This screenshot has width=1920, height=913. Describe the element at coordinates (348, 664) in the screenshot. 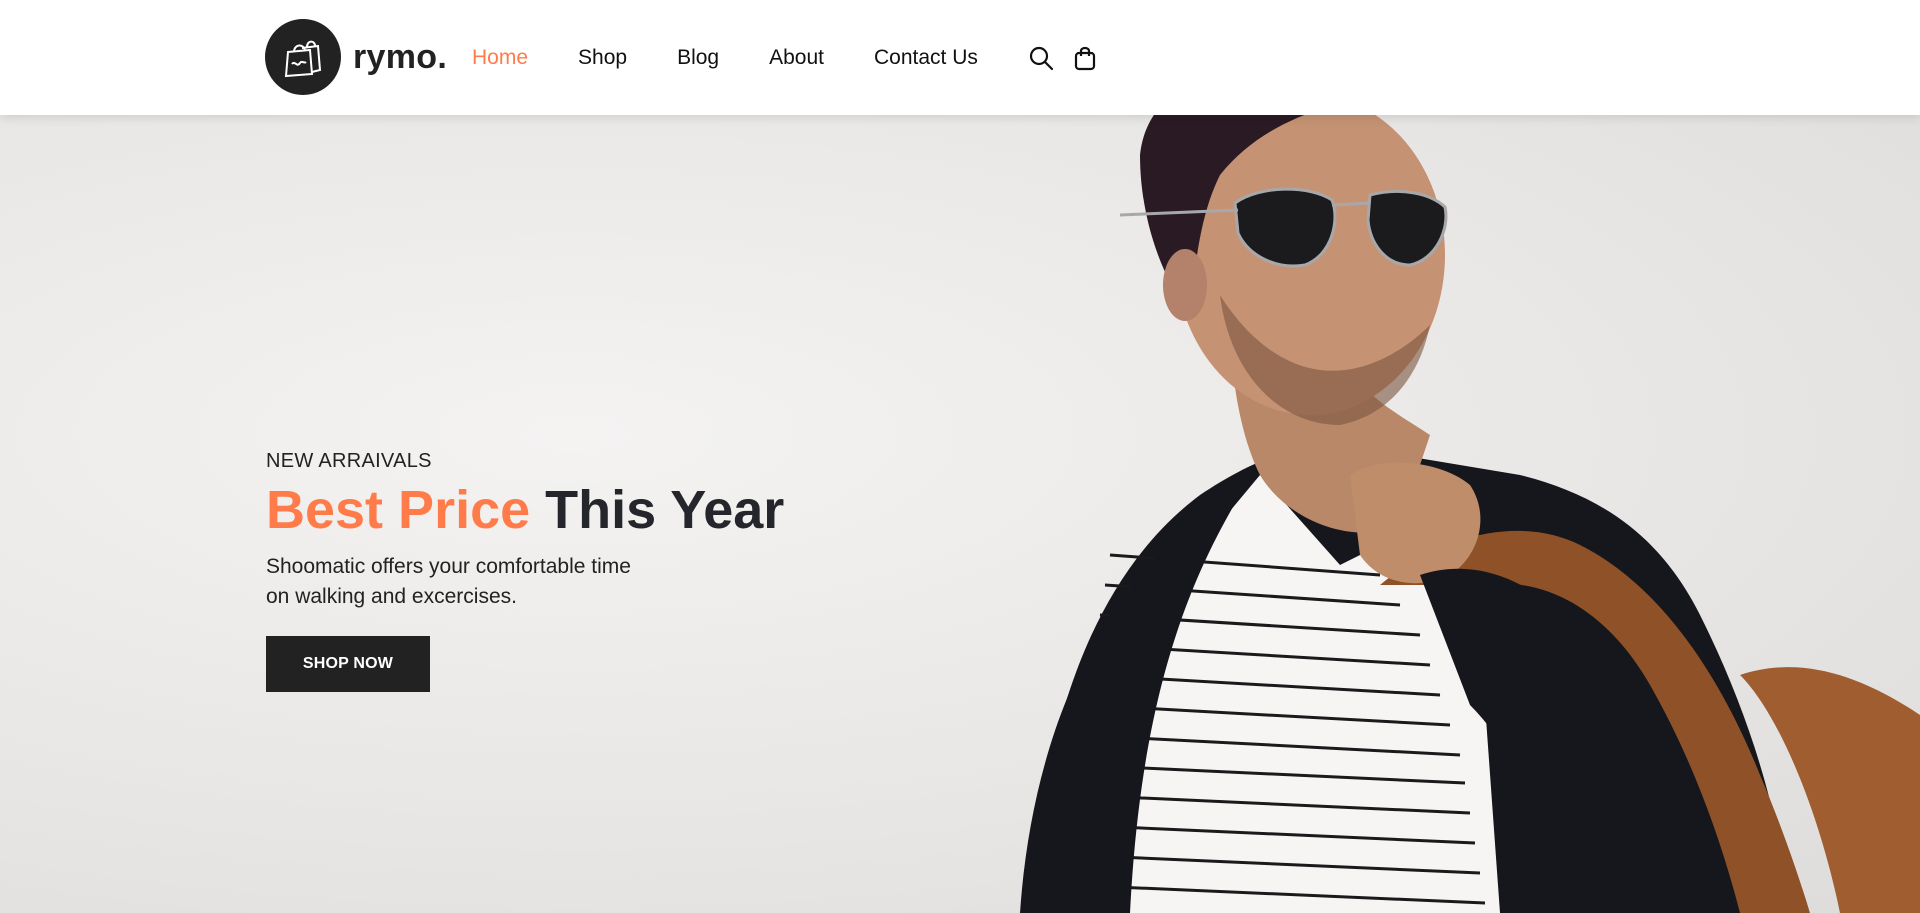

I see `shop-now-button: SHOP NOW` at that location.